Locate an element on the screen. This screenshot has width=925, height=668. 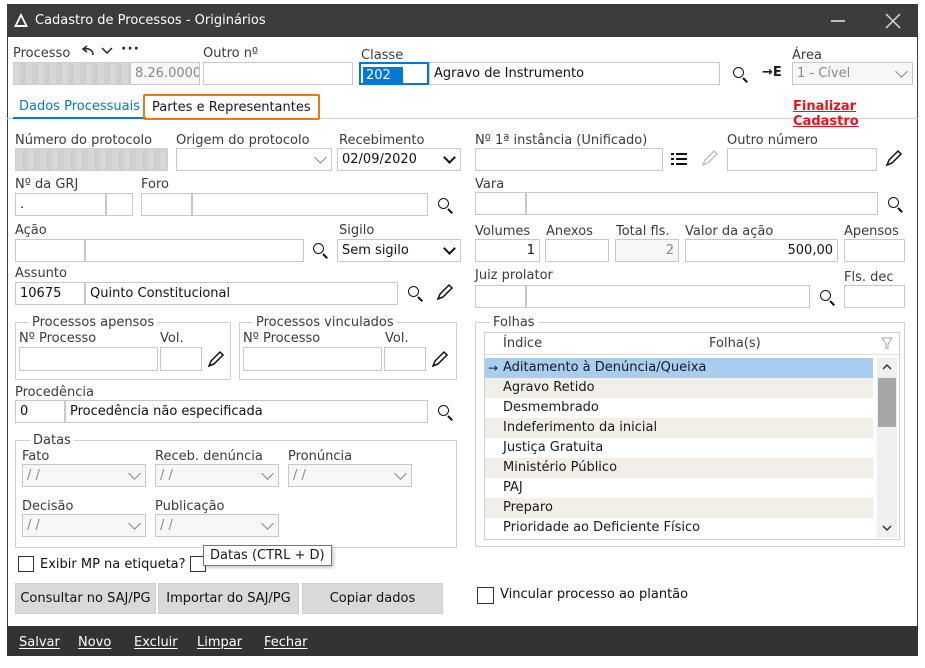
list-item: PAJ is located at coordinates (679, 488).